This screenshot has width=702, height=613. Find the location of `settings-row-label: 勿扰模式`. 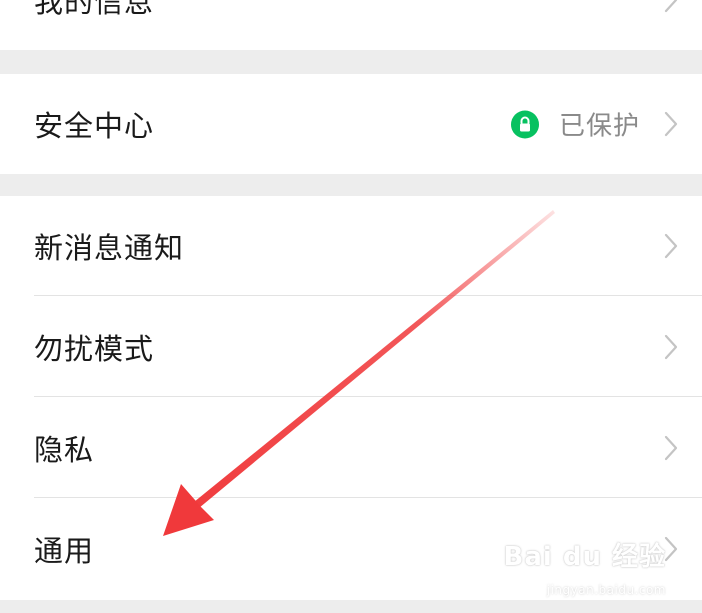

settings-row-label: 勿扰模式 is located at coordinates (94, 349).